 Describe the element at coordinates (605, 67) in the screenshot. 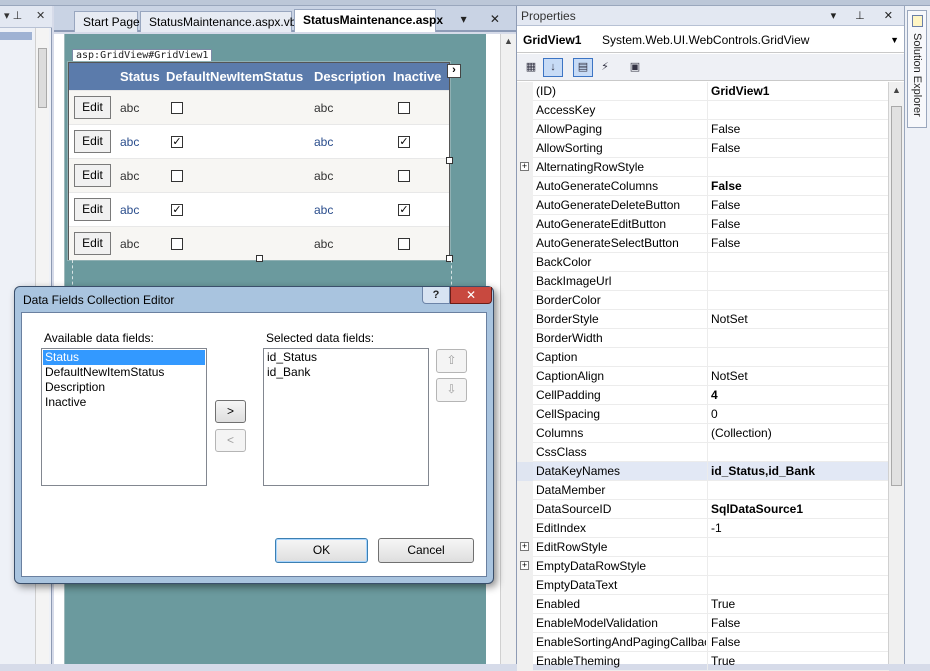

I see `events-lightning-icon: ⚡` at that location.